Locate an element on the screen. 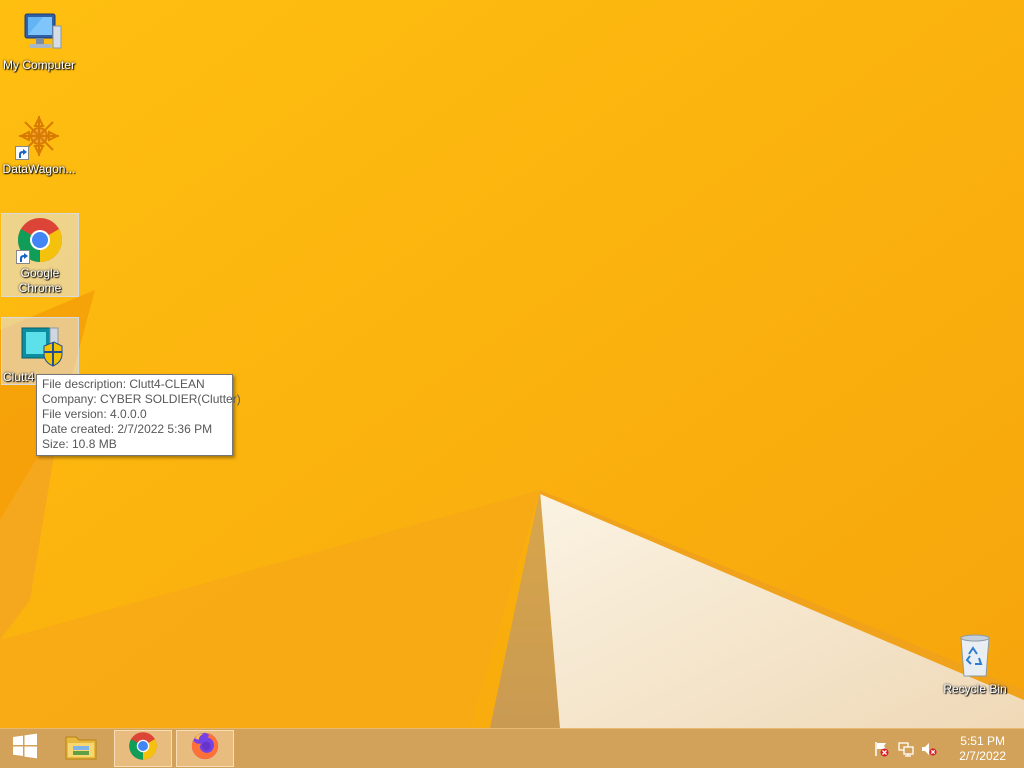 The width and height of the screenshot is (1024, 768). start-button is located at coordinates (25, 748).